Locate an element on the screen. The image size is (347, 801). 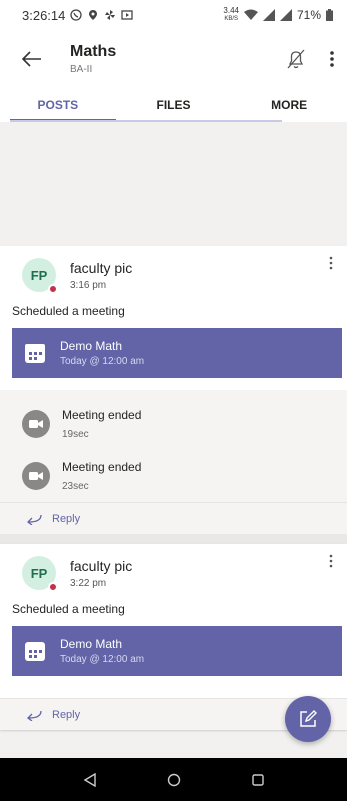
more-options-button is located at coordinates (332, 59).